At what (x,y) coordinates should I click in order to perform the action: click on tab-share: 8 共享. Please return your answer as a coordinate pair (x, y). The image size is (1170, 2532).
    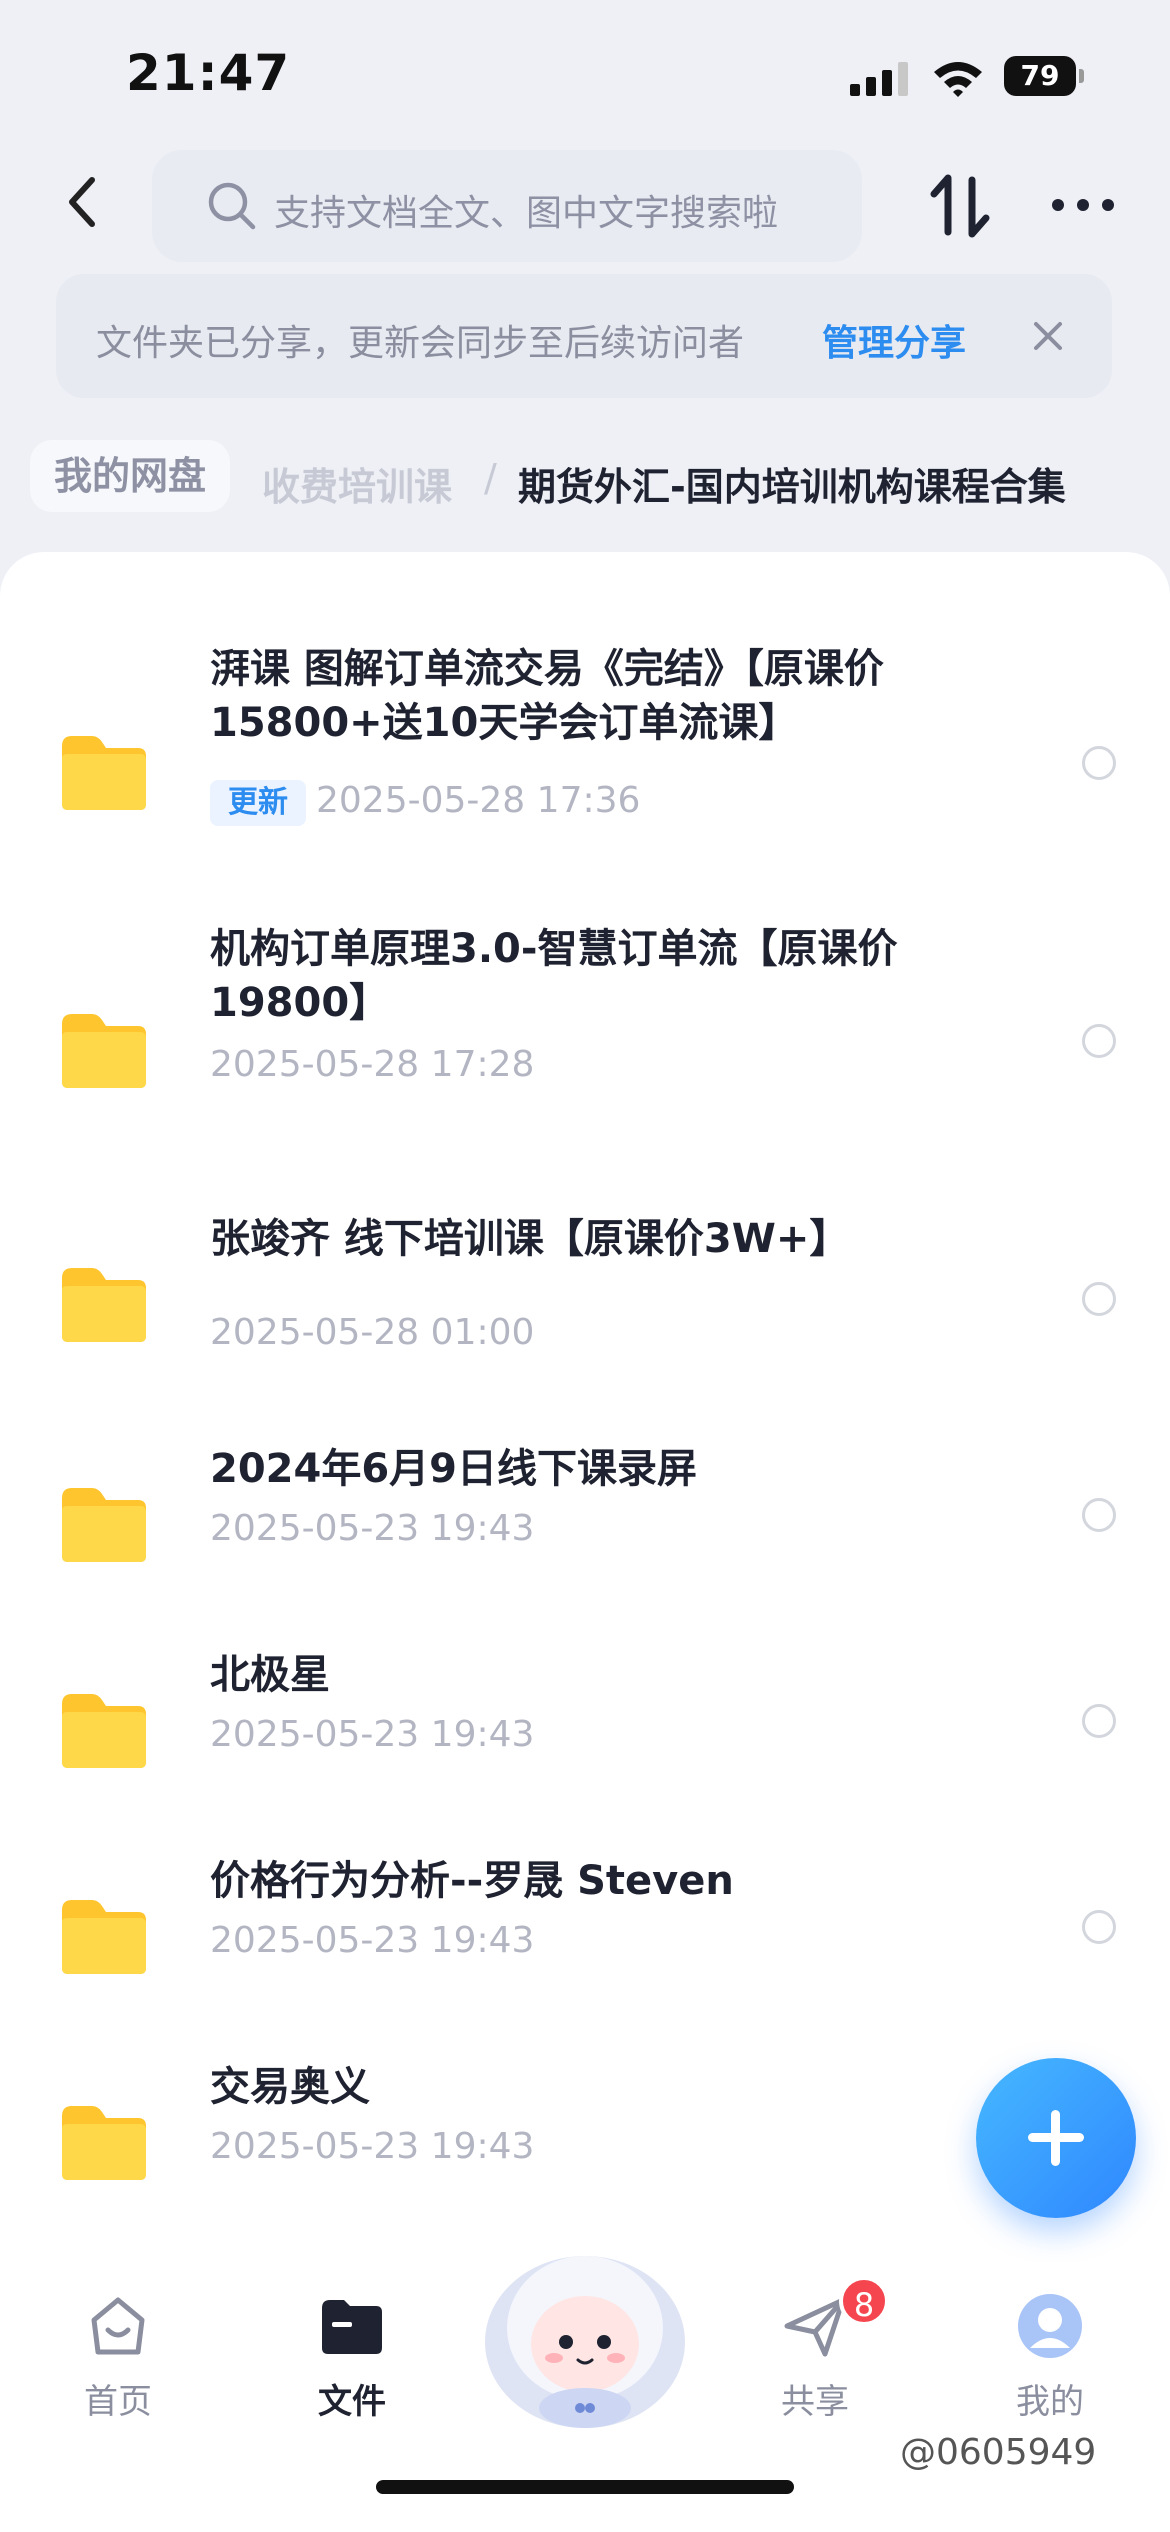
    Looking at the image, I should click on (815, 2354).